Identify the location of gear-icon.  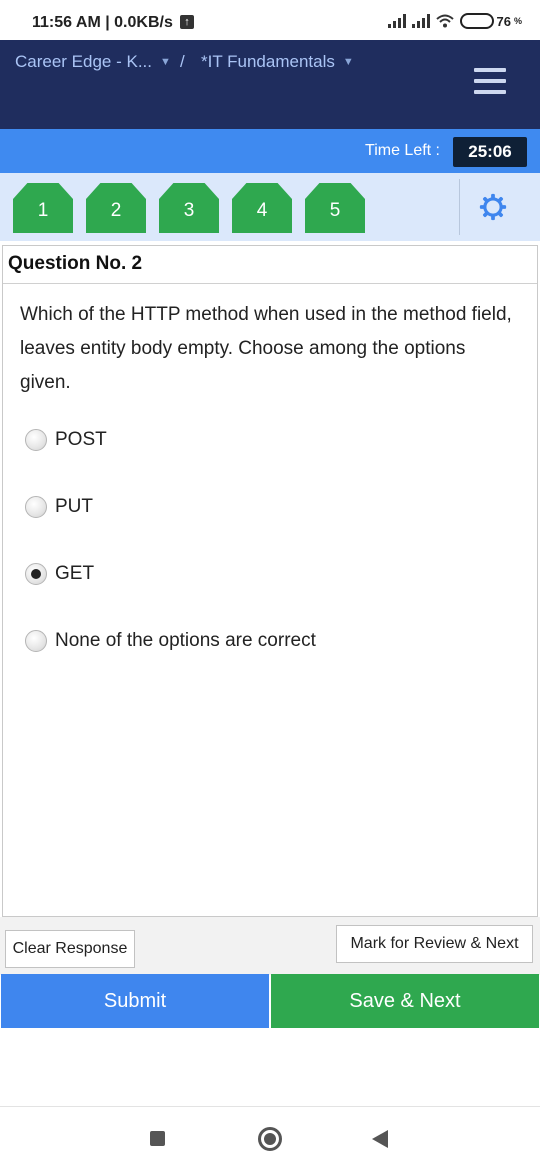
(493, 207).